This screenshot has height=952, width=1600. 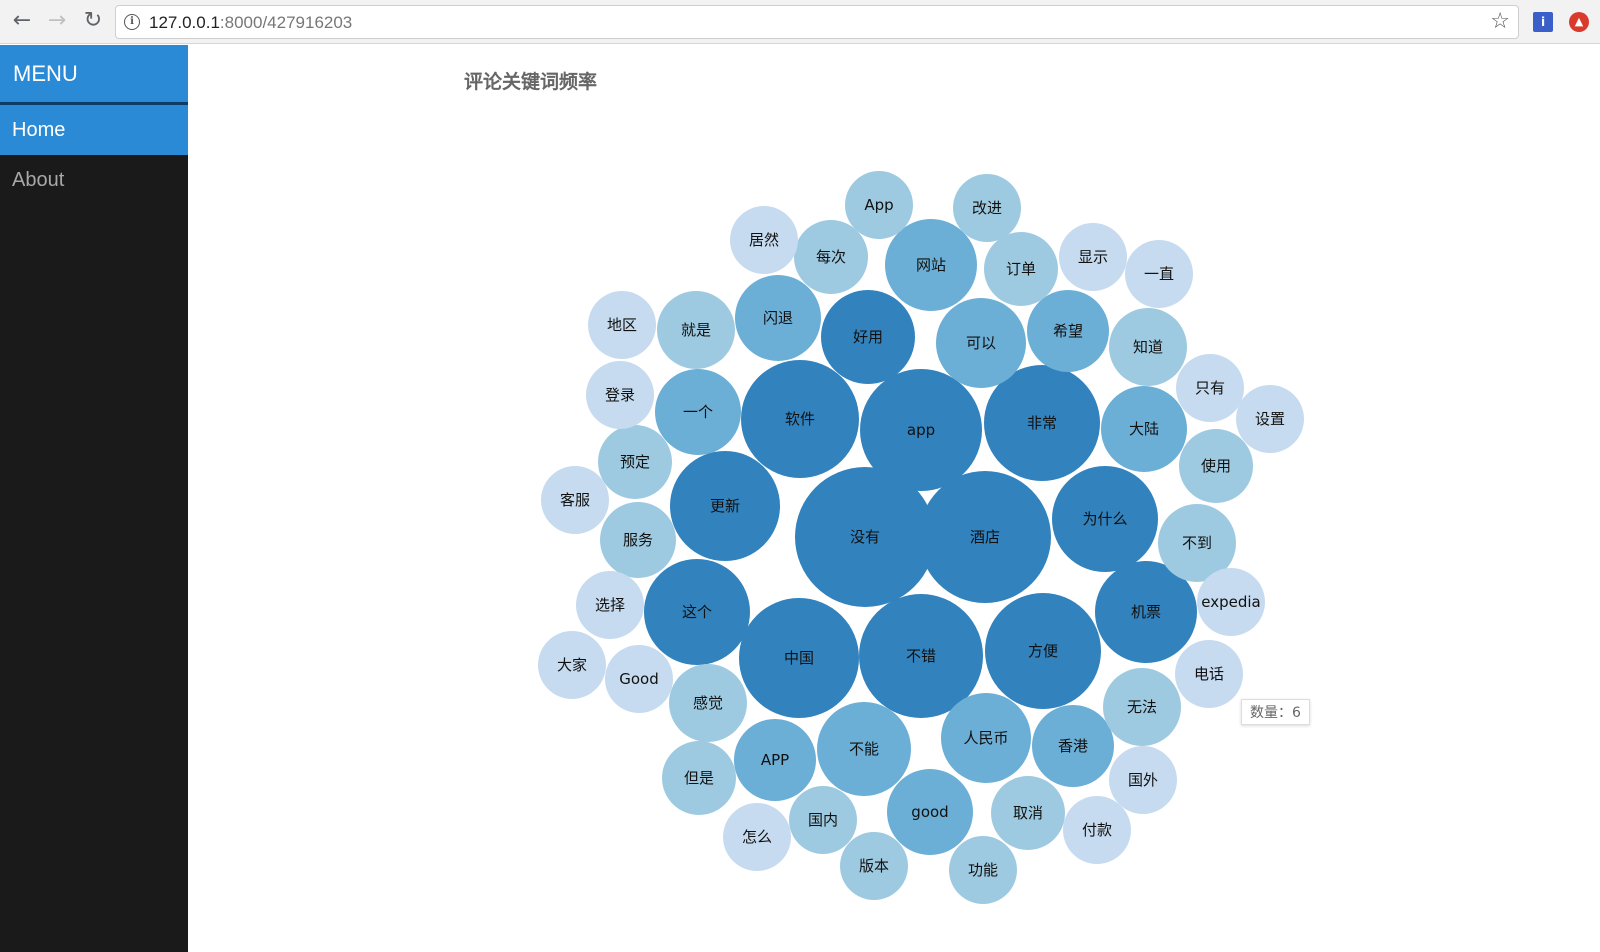 I want to click on bubble-label: app, so click(x=921, y=430).